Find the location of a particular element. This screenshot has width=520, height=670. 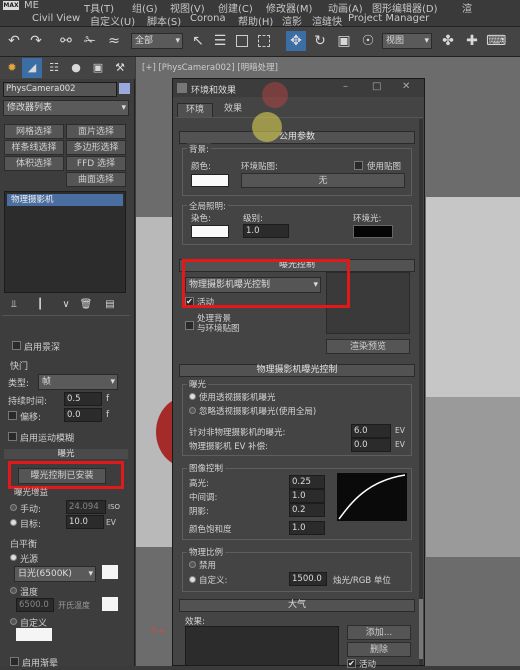

keyboard-shortcut-icon: ⌨ is located at coordinates (496, 41).